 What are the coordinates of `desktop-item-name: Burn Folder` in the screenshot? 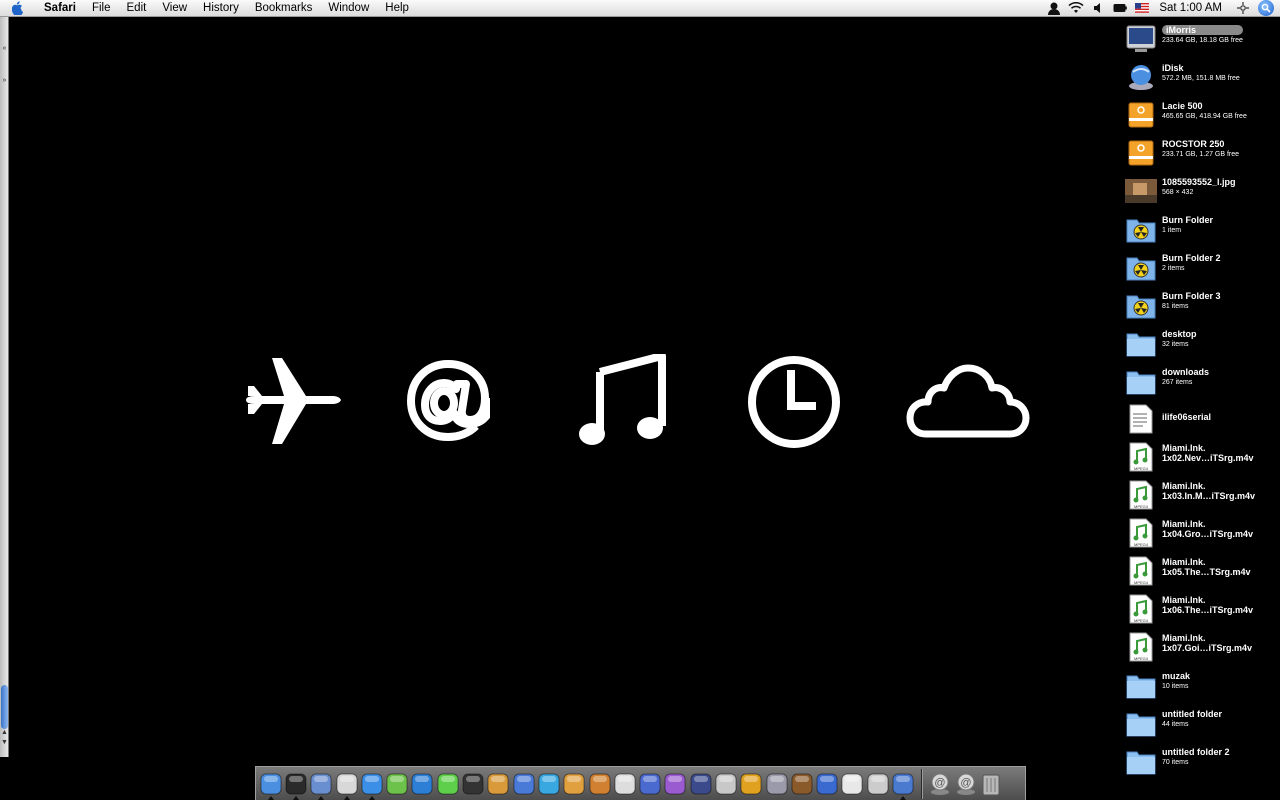 It's located at (1187, 220).